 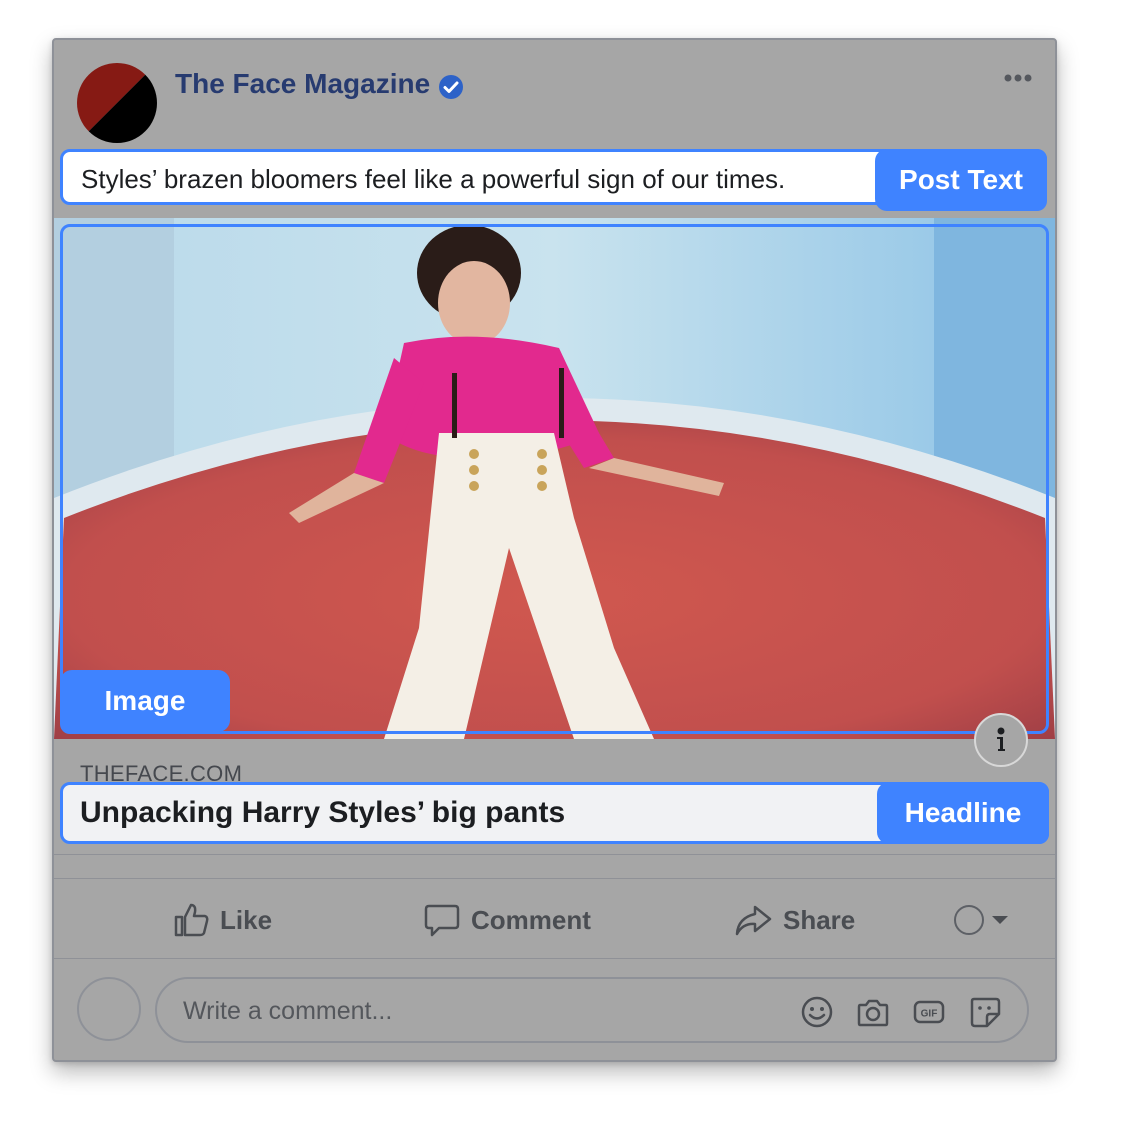 I want to click on thumbs-up-icon, so click(x=191, y=920).